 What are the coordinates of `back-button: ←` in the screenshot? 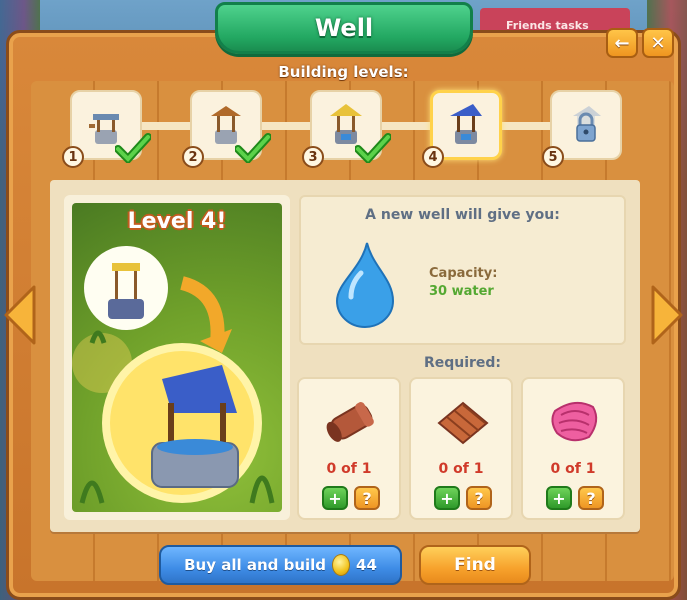 It's located at (622, 43).